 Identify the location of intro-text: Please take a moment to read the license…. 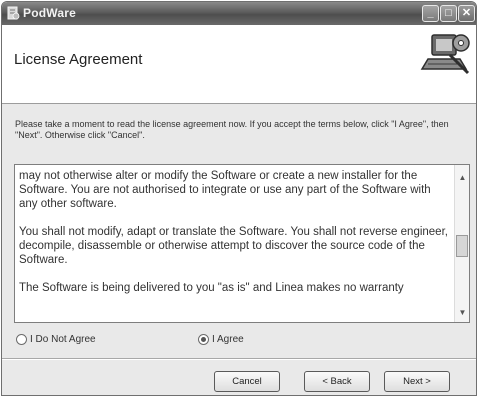
(232, 129).